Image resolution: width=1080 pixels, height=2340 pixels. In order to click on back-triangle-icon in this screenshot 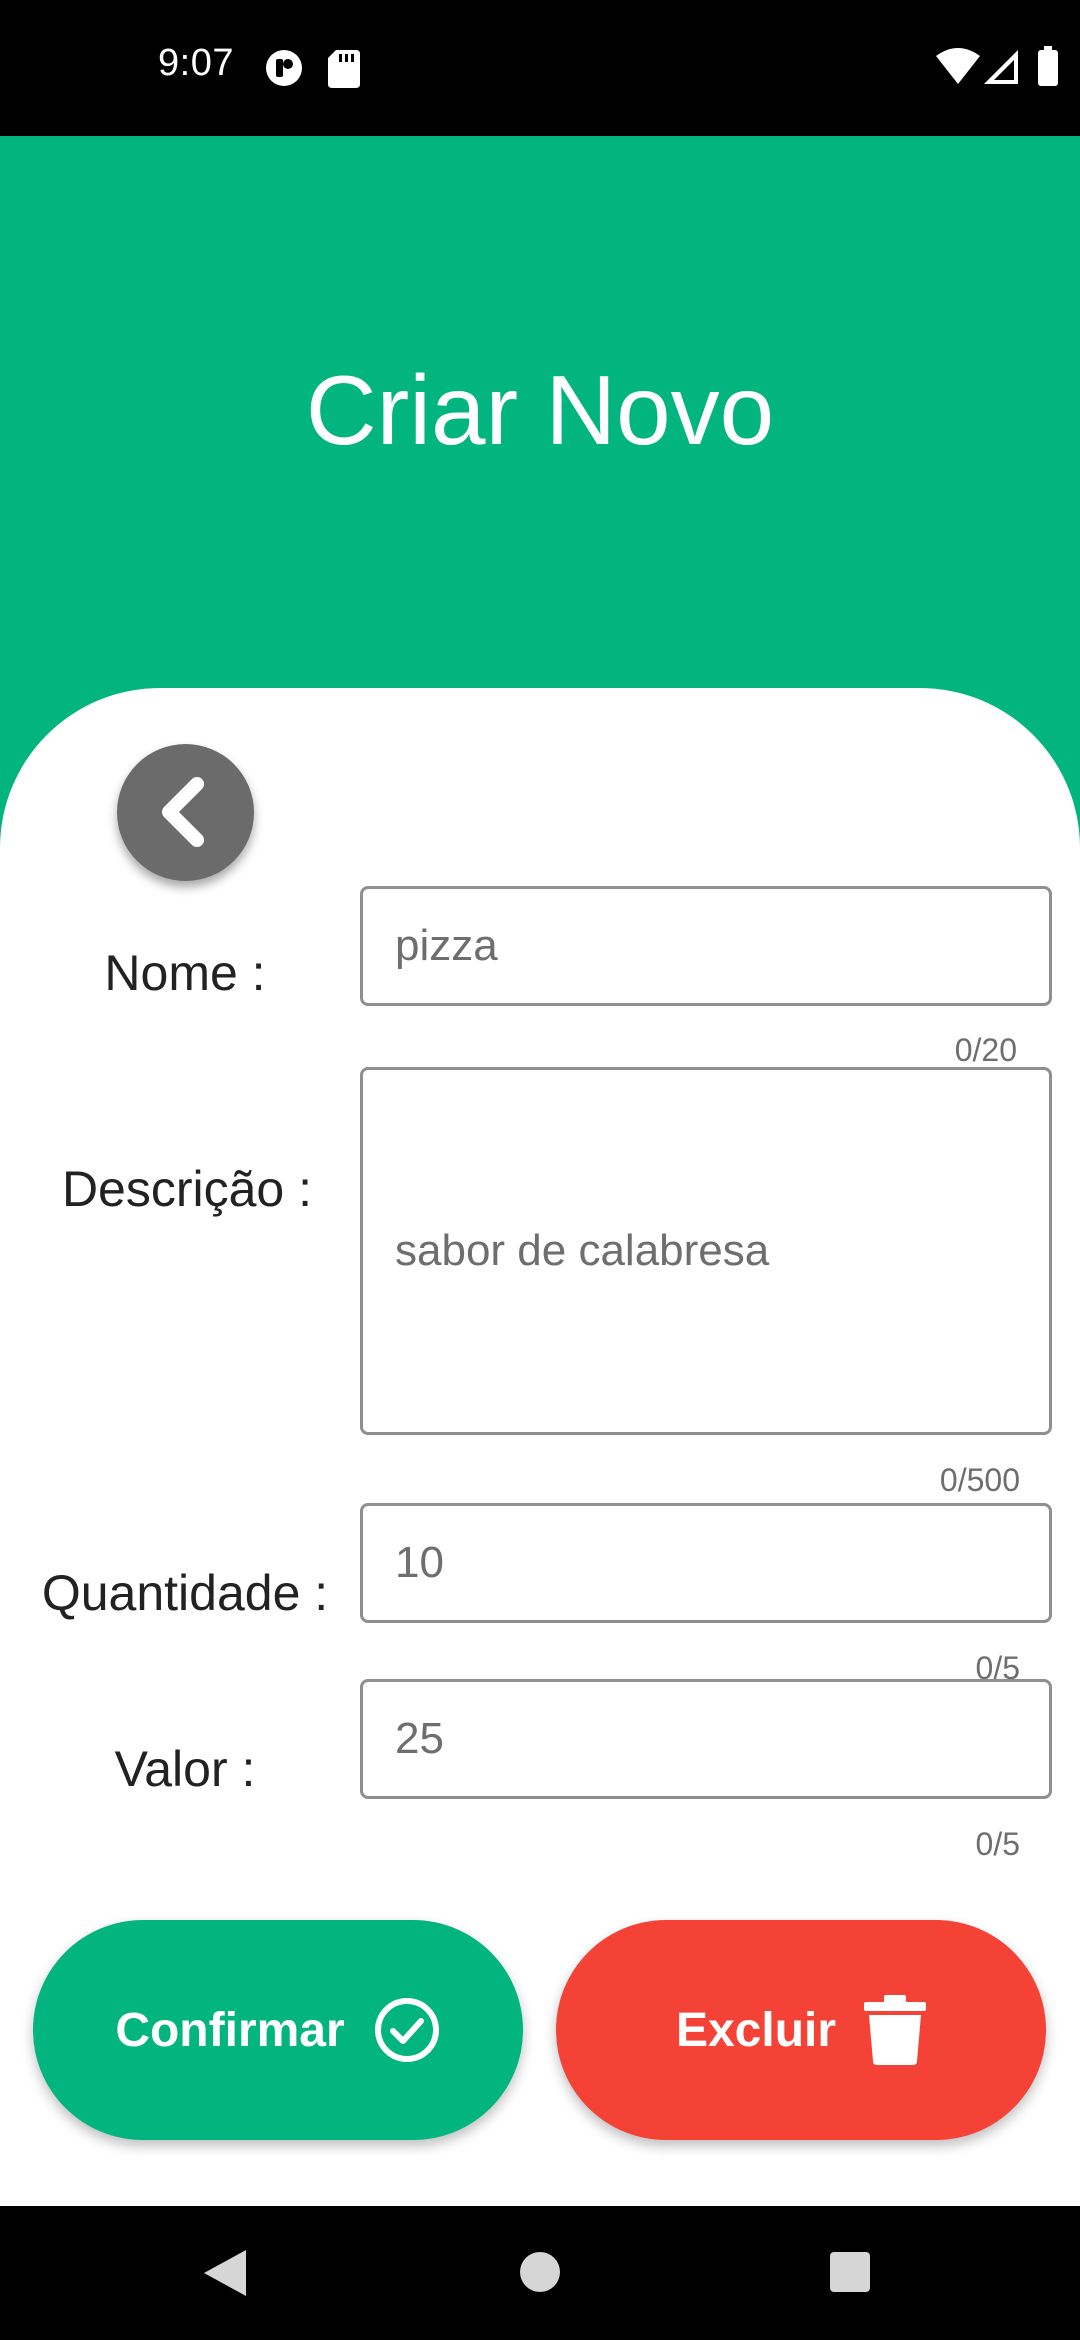, I will do `click(225, 2275)`.